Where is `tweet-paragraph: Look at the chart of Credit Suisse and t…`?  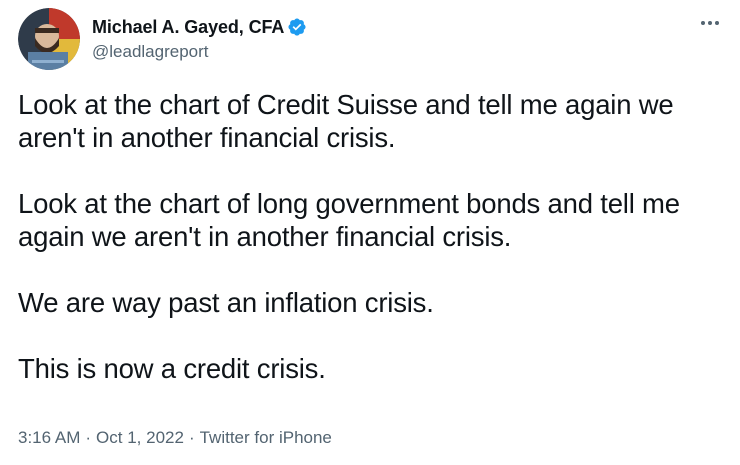
tweet-paragraph: Look at the chart of Credit Suisse and t… is located at coordinates (346, 121).